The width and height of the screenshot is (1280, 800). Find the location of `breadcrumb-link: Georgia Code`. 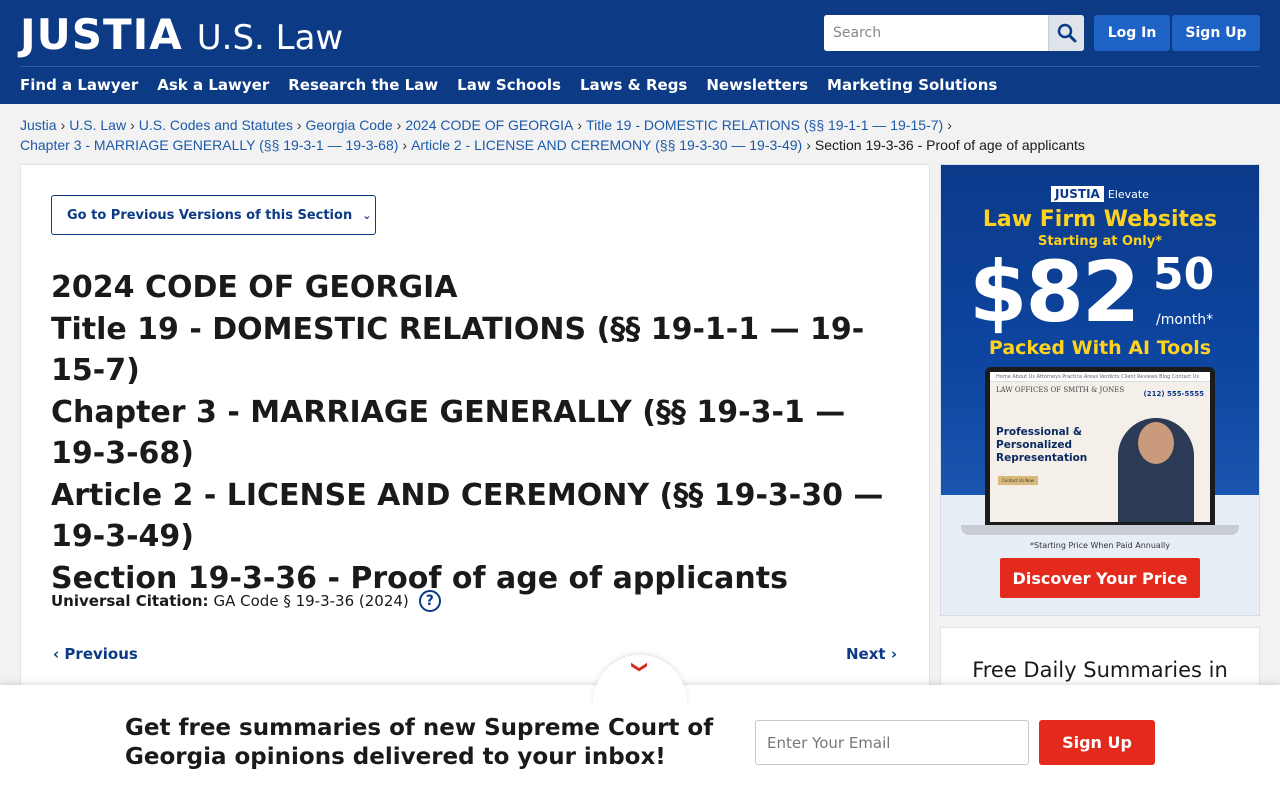

breadcrumb-link: Georgia Code is located at coordinates (349, 125).